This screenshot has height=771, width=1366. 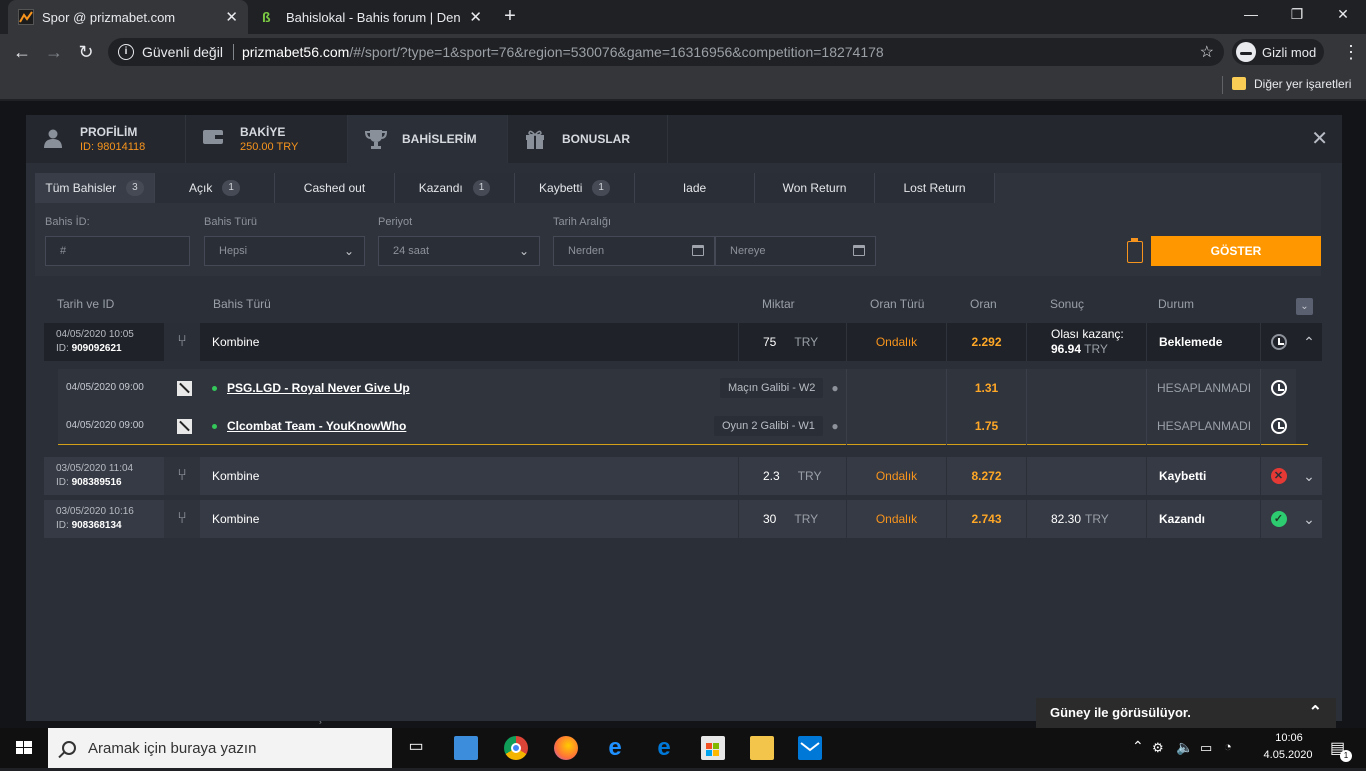 What do you see at coordinates (266, 17) in the screenshot?
I see `bahislokal-favicon: ß` at bounding box center [266, 17].